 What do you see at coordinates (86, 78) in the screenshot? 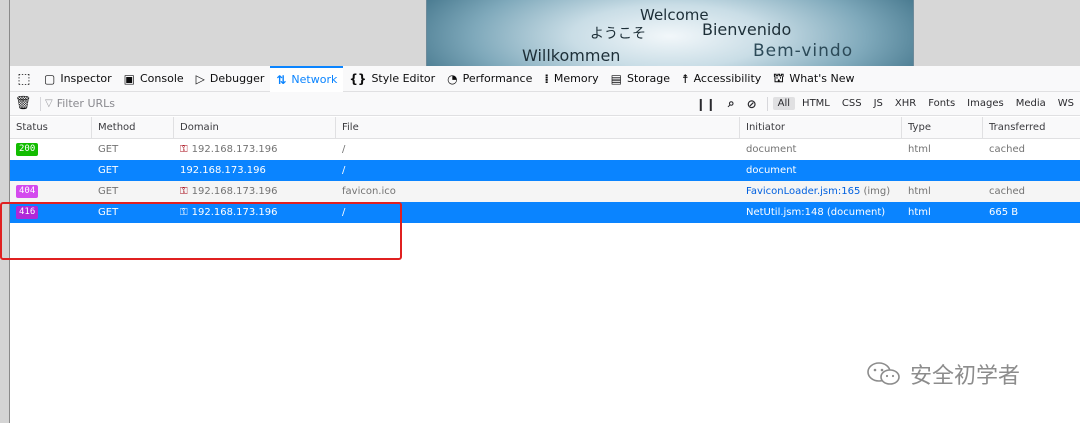
I see `tab-label: Inspector` at bounding box center [86, 78].